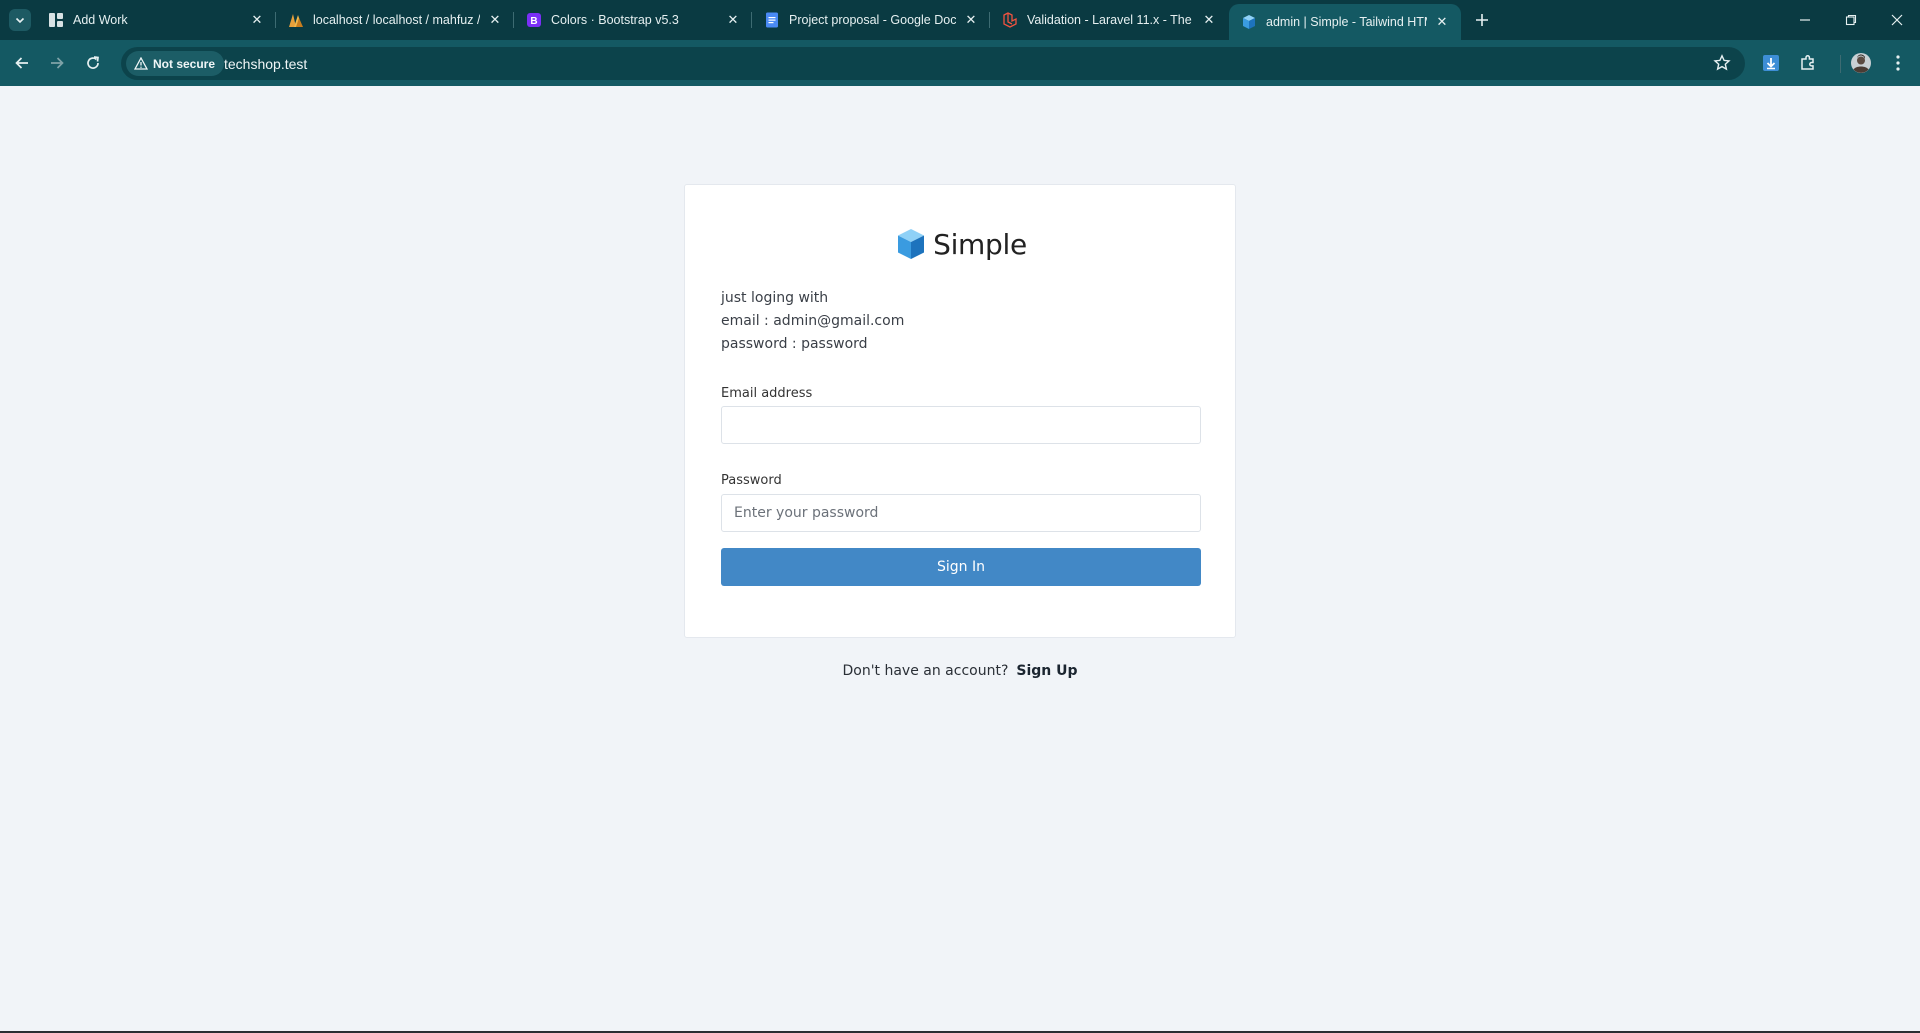 This screenshot has width=1920, height=1033. Describe the element at coordinates (794, 344) in the screenshot. I see `hint-line: password` at that location.